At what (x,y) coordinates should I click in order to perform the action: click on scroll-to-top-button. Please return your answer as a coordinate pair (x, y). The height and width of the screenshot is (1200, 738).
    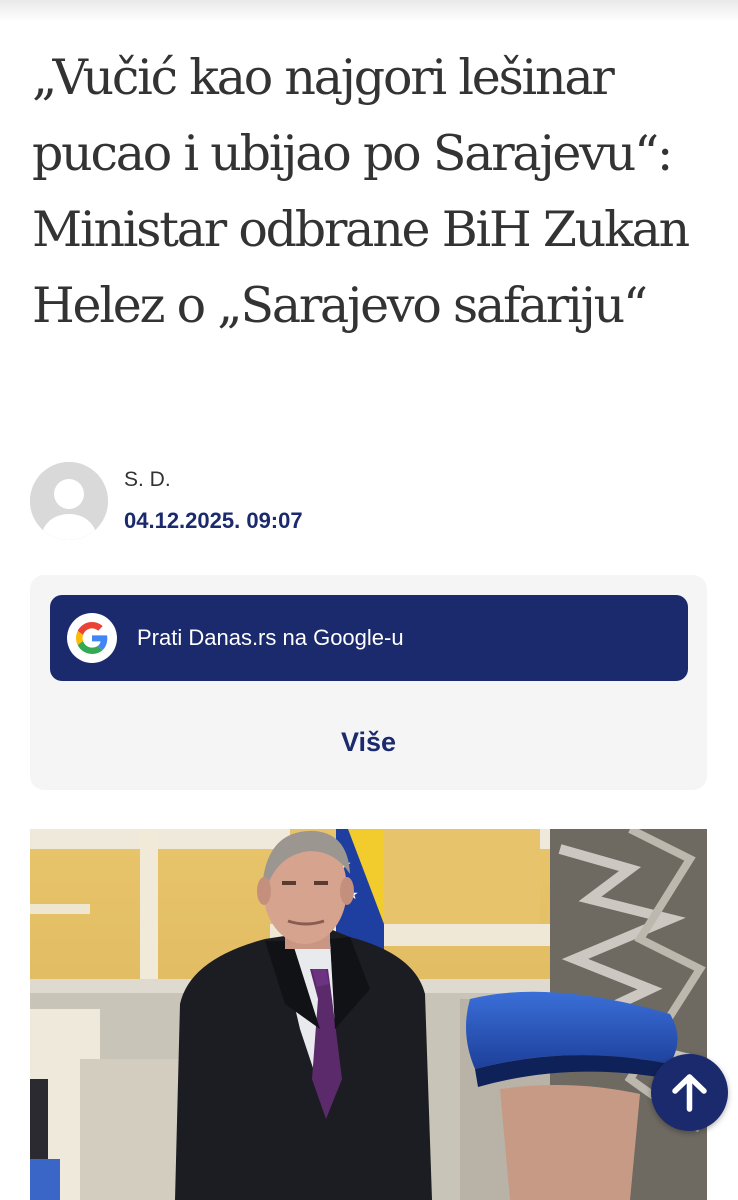
    Looking at the image, I should click on (689, 1092).